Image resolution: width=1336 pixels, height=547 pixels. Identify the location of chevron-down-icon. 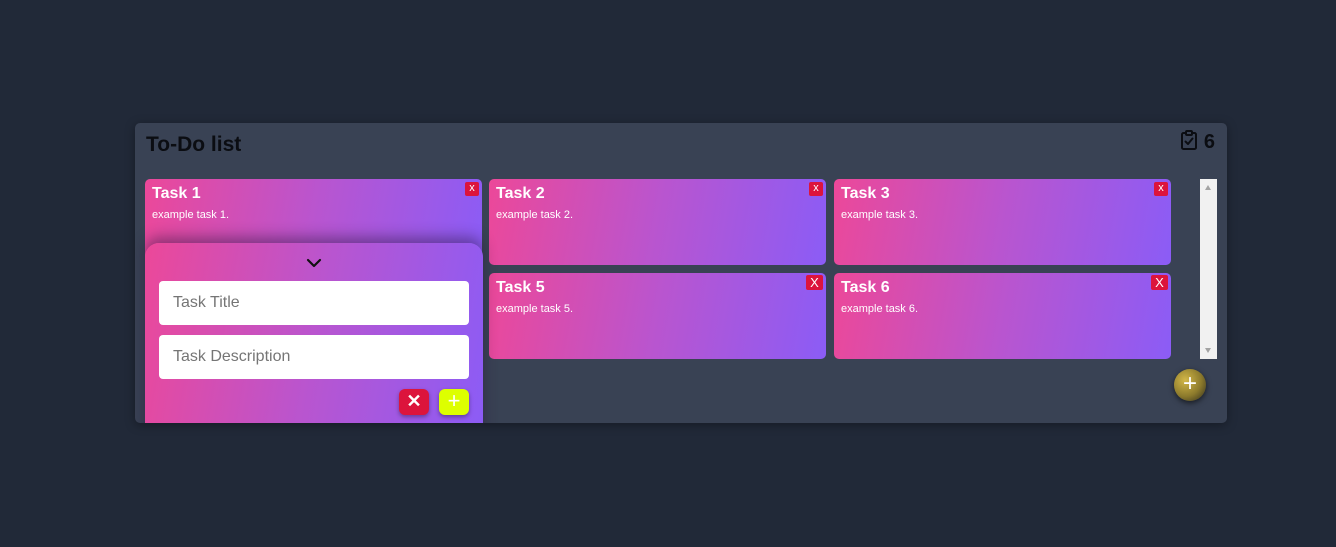
(314, 263).